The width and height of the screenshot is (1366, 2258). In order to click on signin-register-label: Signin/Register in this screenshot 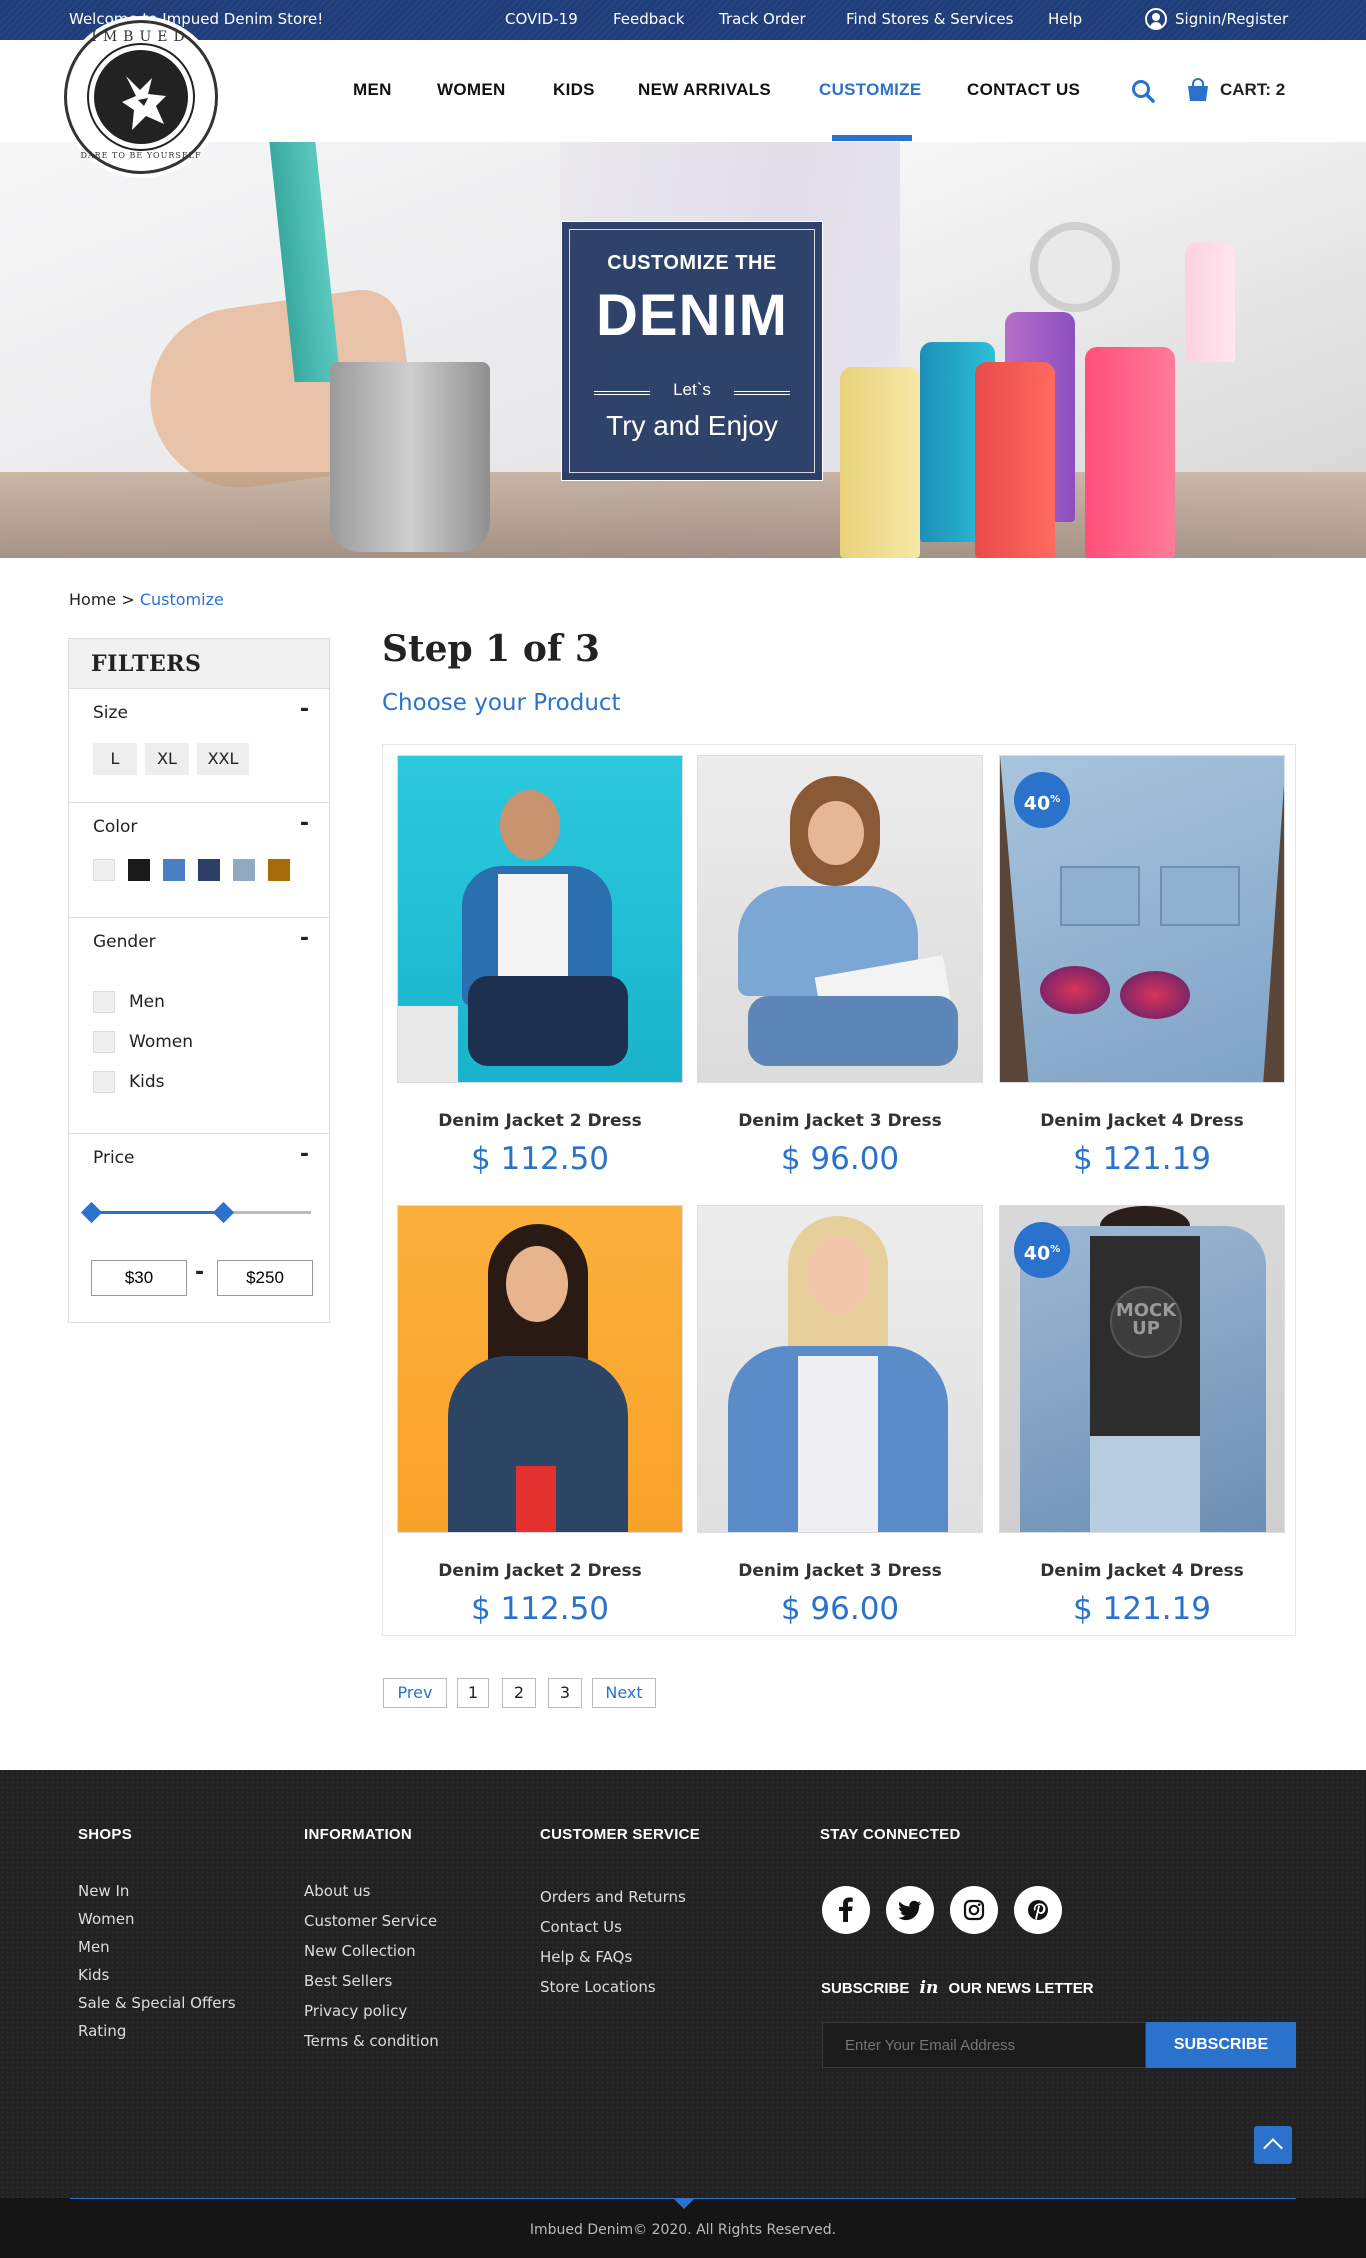, I will do `click(1232, 19)`.